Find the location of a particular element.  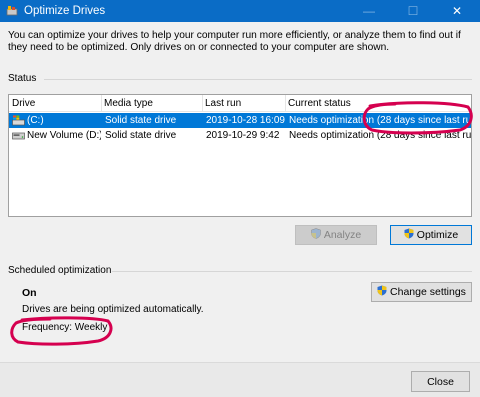

optimize-label: Optimize is located at coordinates (437, 235).